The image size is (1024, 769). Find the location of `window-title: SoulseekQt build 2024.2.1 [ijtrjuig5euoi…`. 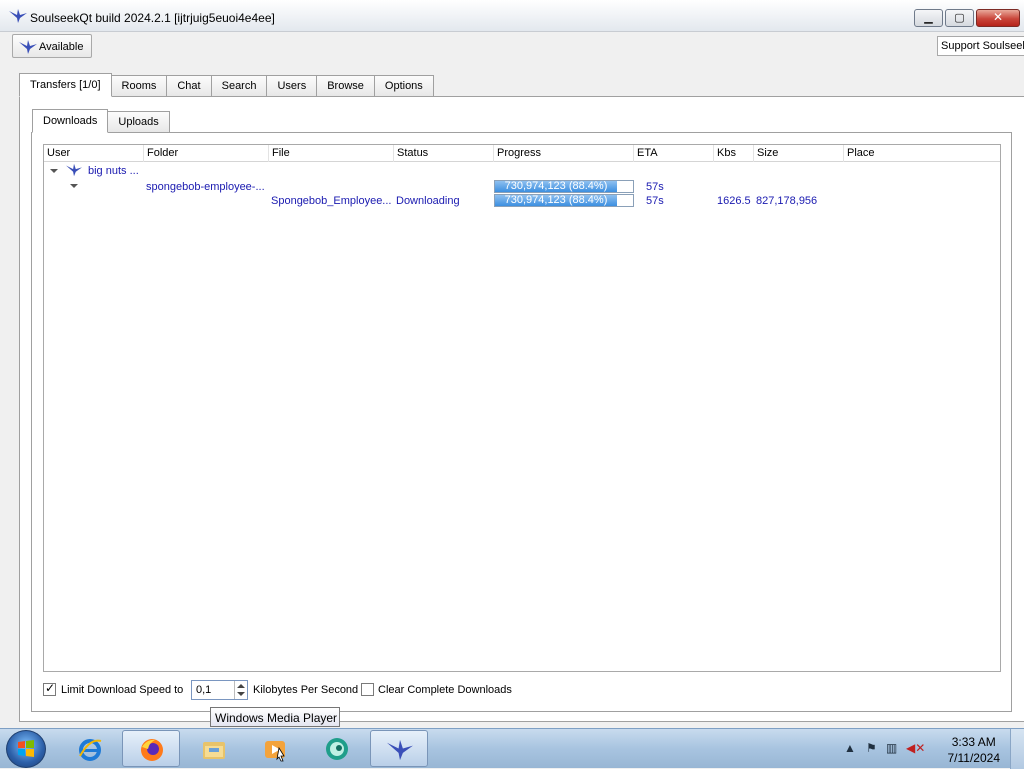

window-title: SoulseekQt build 2024.2.1 [ijtrjuig5euoi… is located at coordinates (152, 18).